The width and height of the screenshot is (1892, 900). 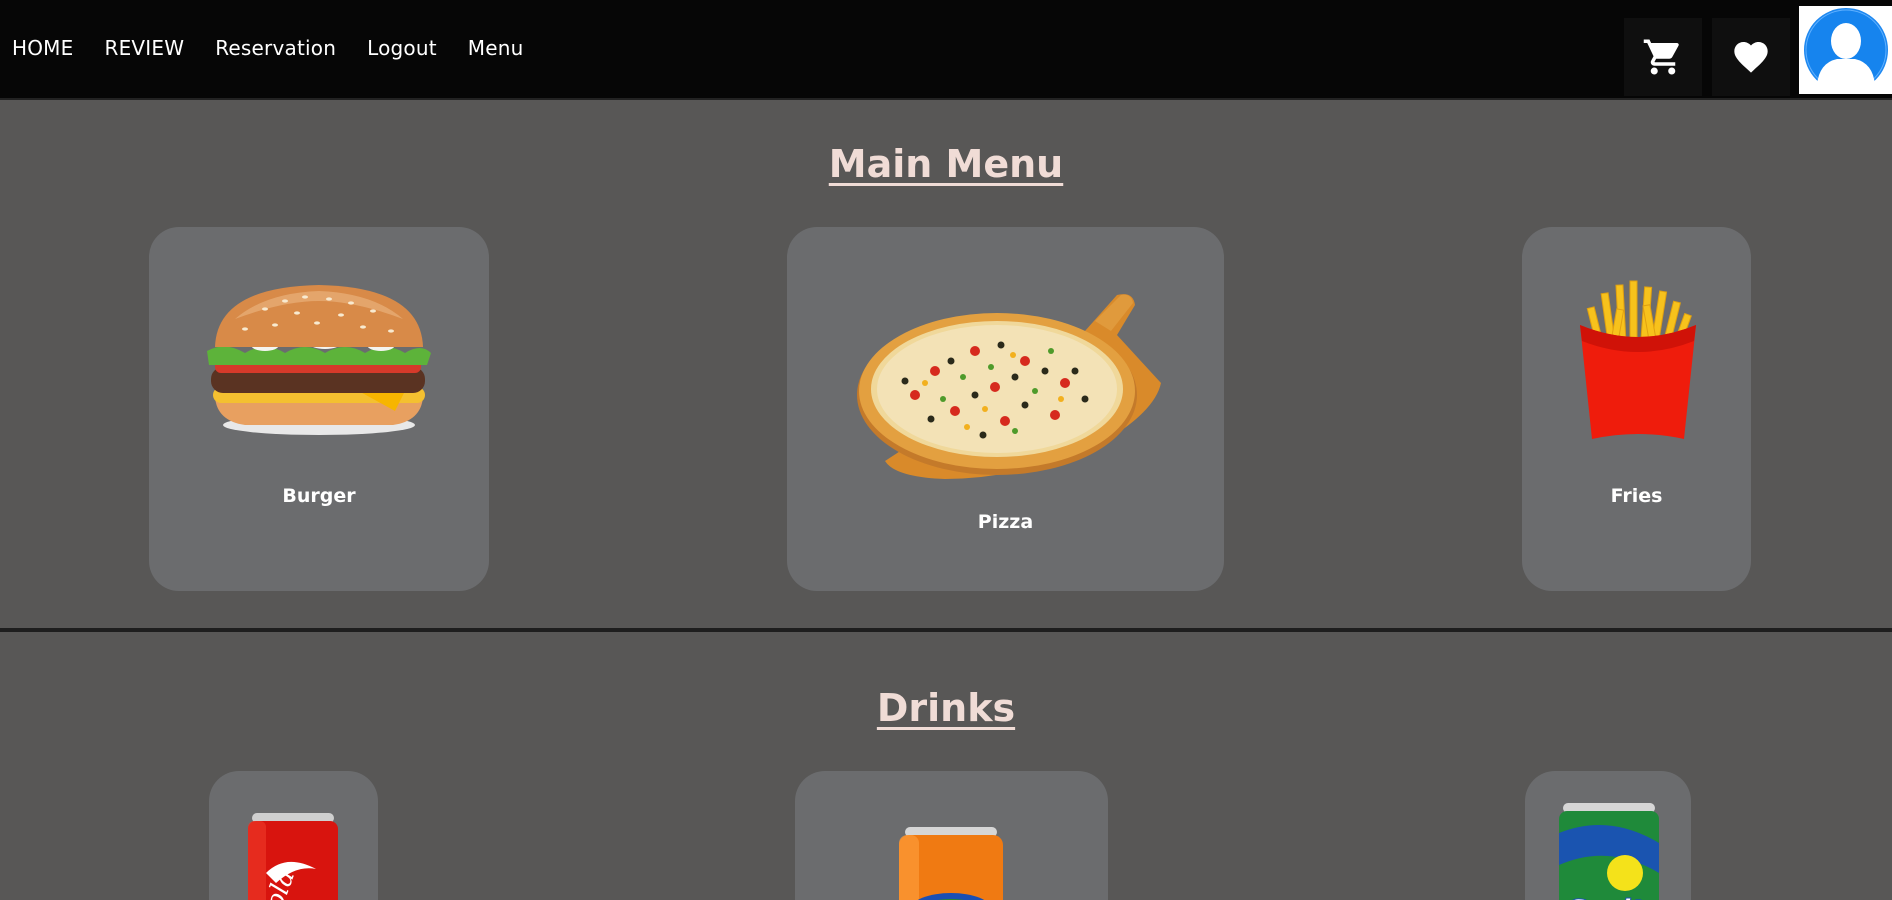 I want to click on drink-card-sprite: Sprite, so click(x=1608, y=835).